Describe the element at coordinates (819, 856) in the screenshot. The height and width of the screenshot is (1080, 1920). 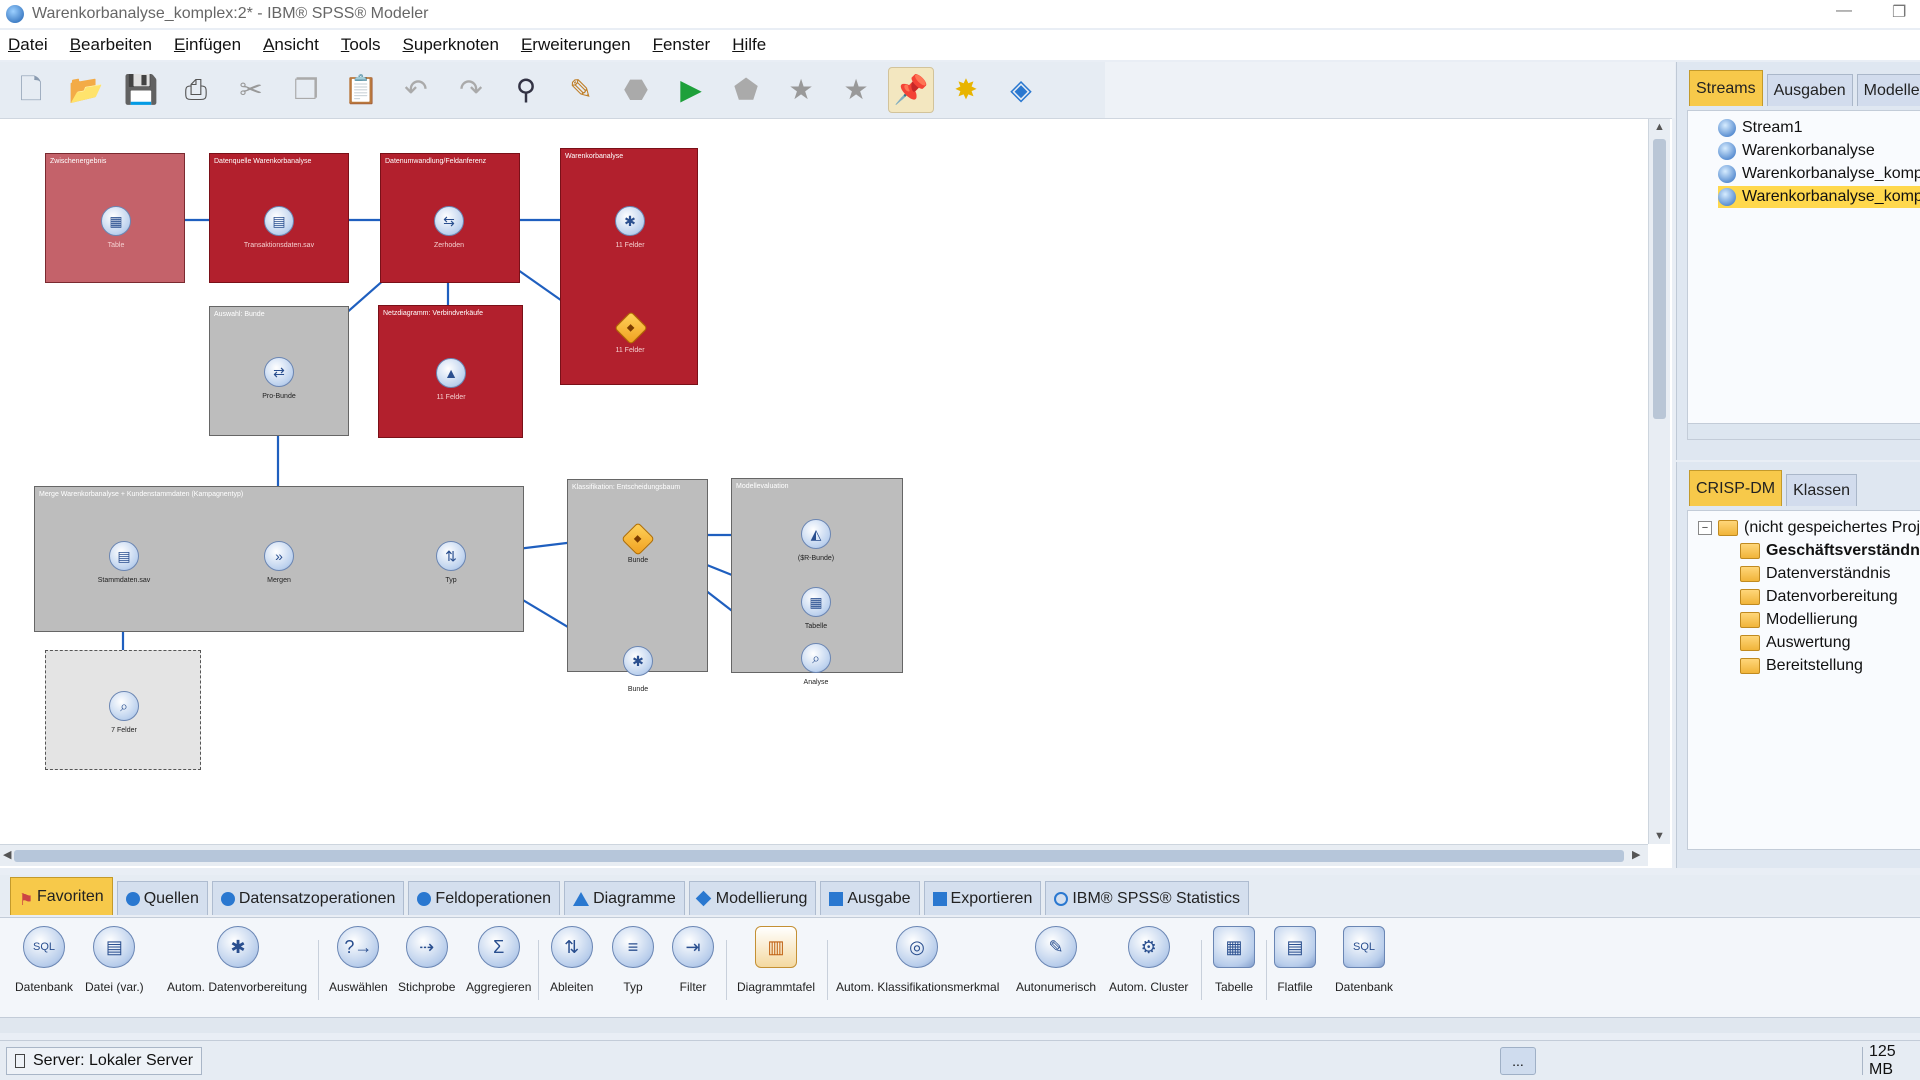
I see `horizontal-scroll-thumb` at that location.